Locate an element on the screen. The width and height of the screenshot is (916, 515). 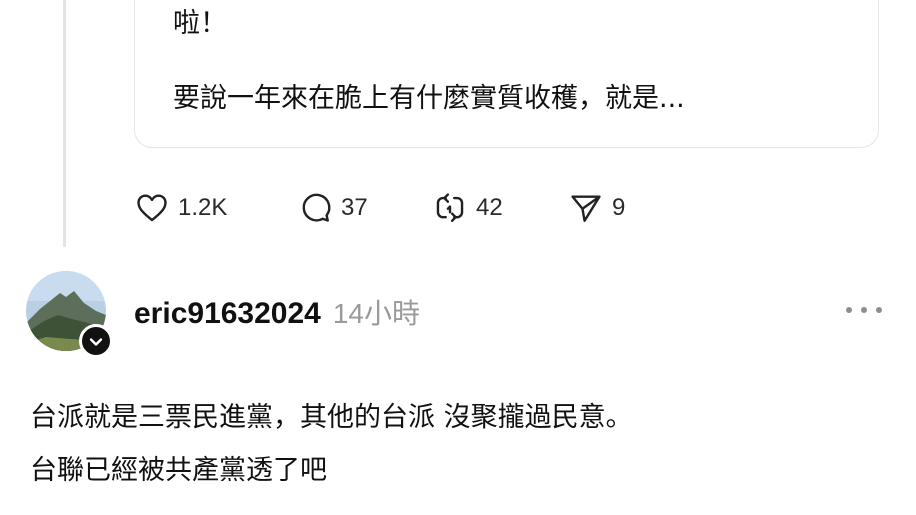
like-count: 1.2K is located at coordinates (203, 207).